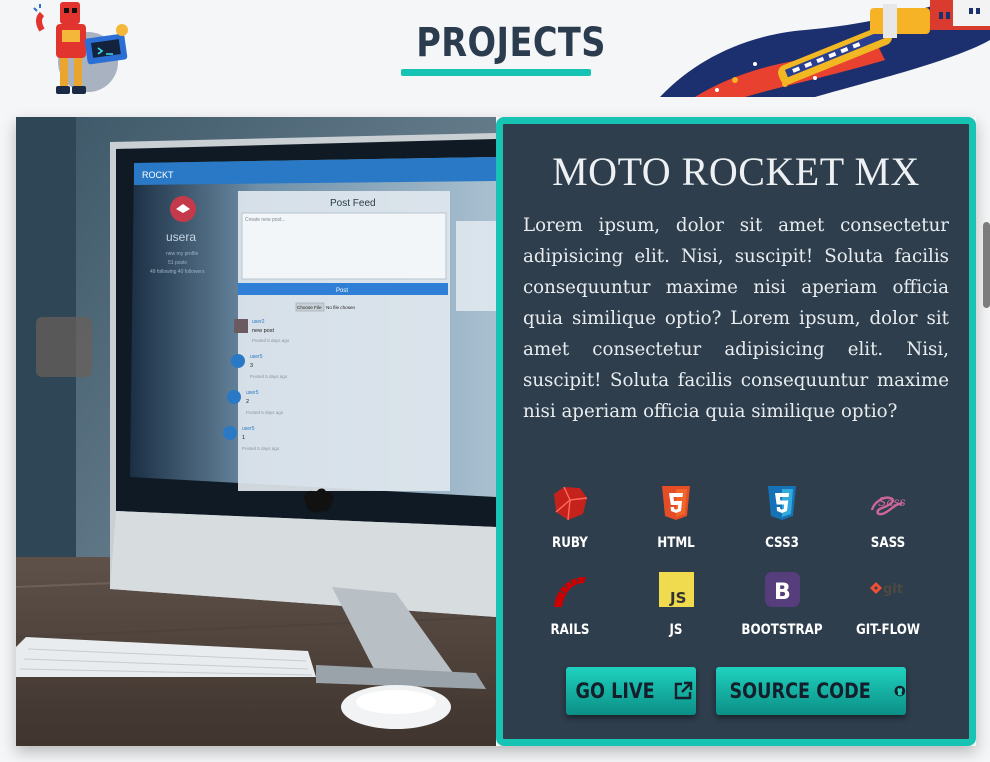 Image resolution: width=990 pixels, height=762 pixels. I want to click on svg-text: Sass, so click(892, 502).